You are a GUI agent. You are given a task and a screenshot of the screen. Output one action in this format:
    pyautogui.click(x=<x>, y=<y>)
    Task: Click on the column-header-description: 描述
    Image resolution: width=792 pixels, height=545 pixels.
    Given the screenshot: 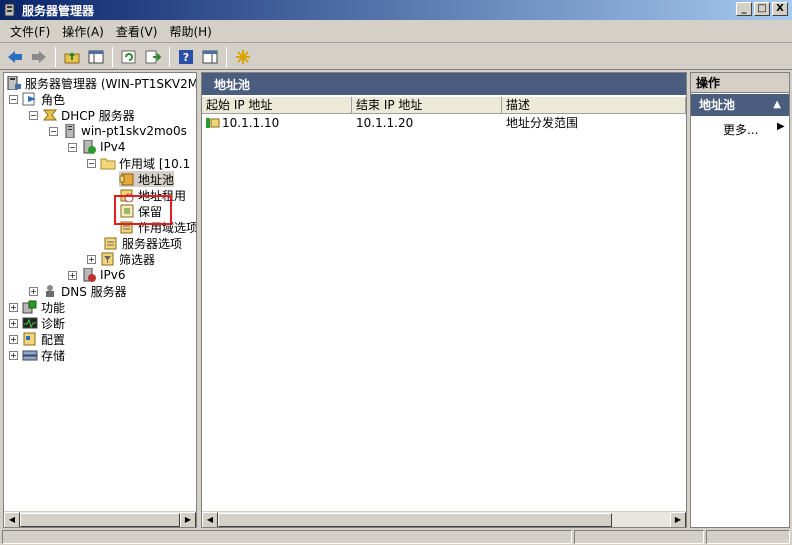 What is the action you would take?
    pyautogui.click(x=594, y=105)
    